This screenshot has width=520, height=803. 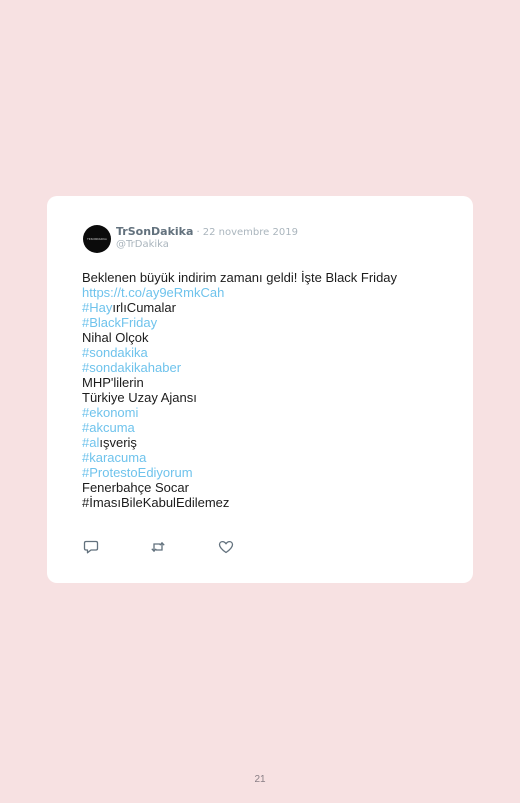 What do you see at coordinates (154, 231) in the screenshot?
I see `author-name: TrSonDakika` at bounding box center [154, 231].